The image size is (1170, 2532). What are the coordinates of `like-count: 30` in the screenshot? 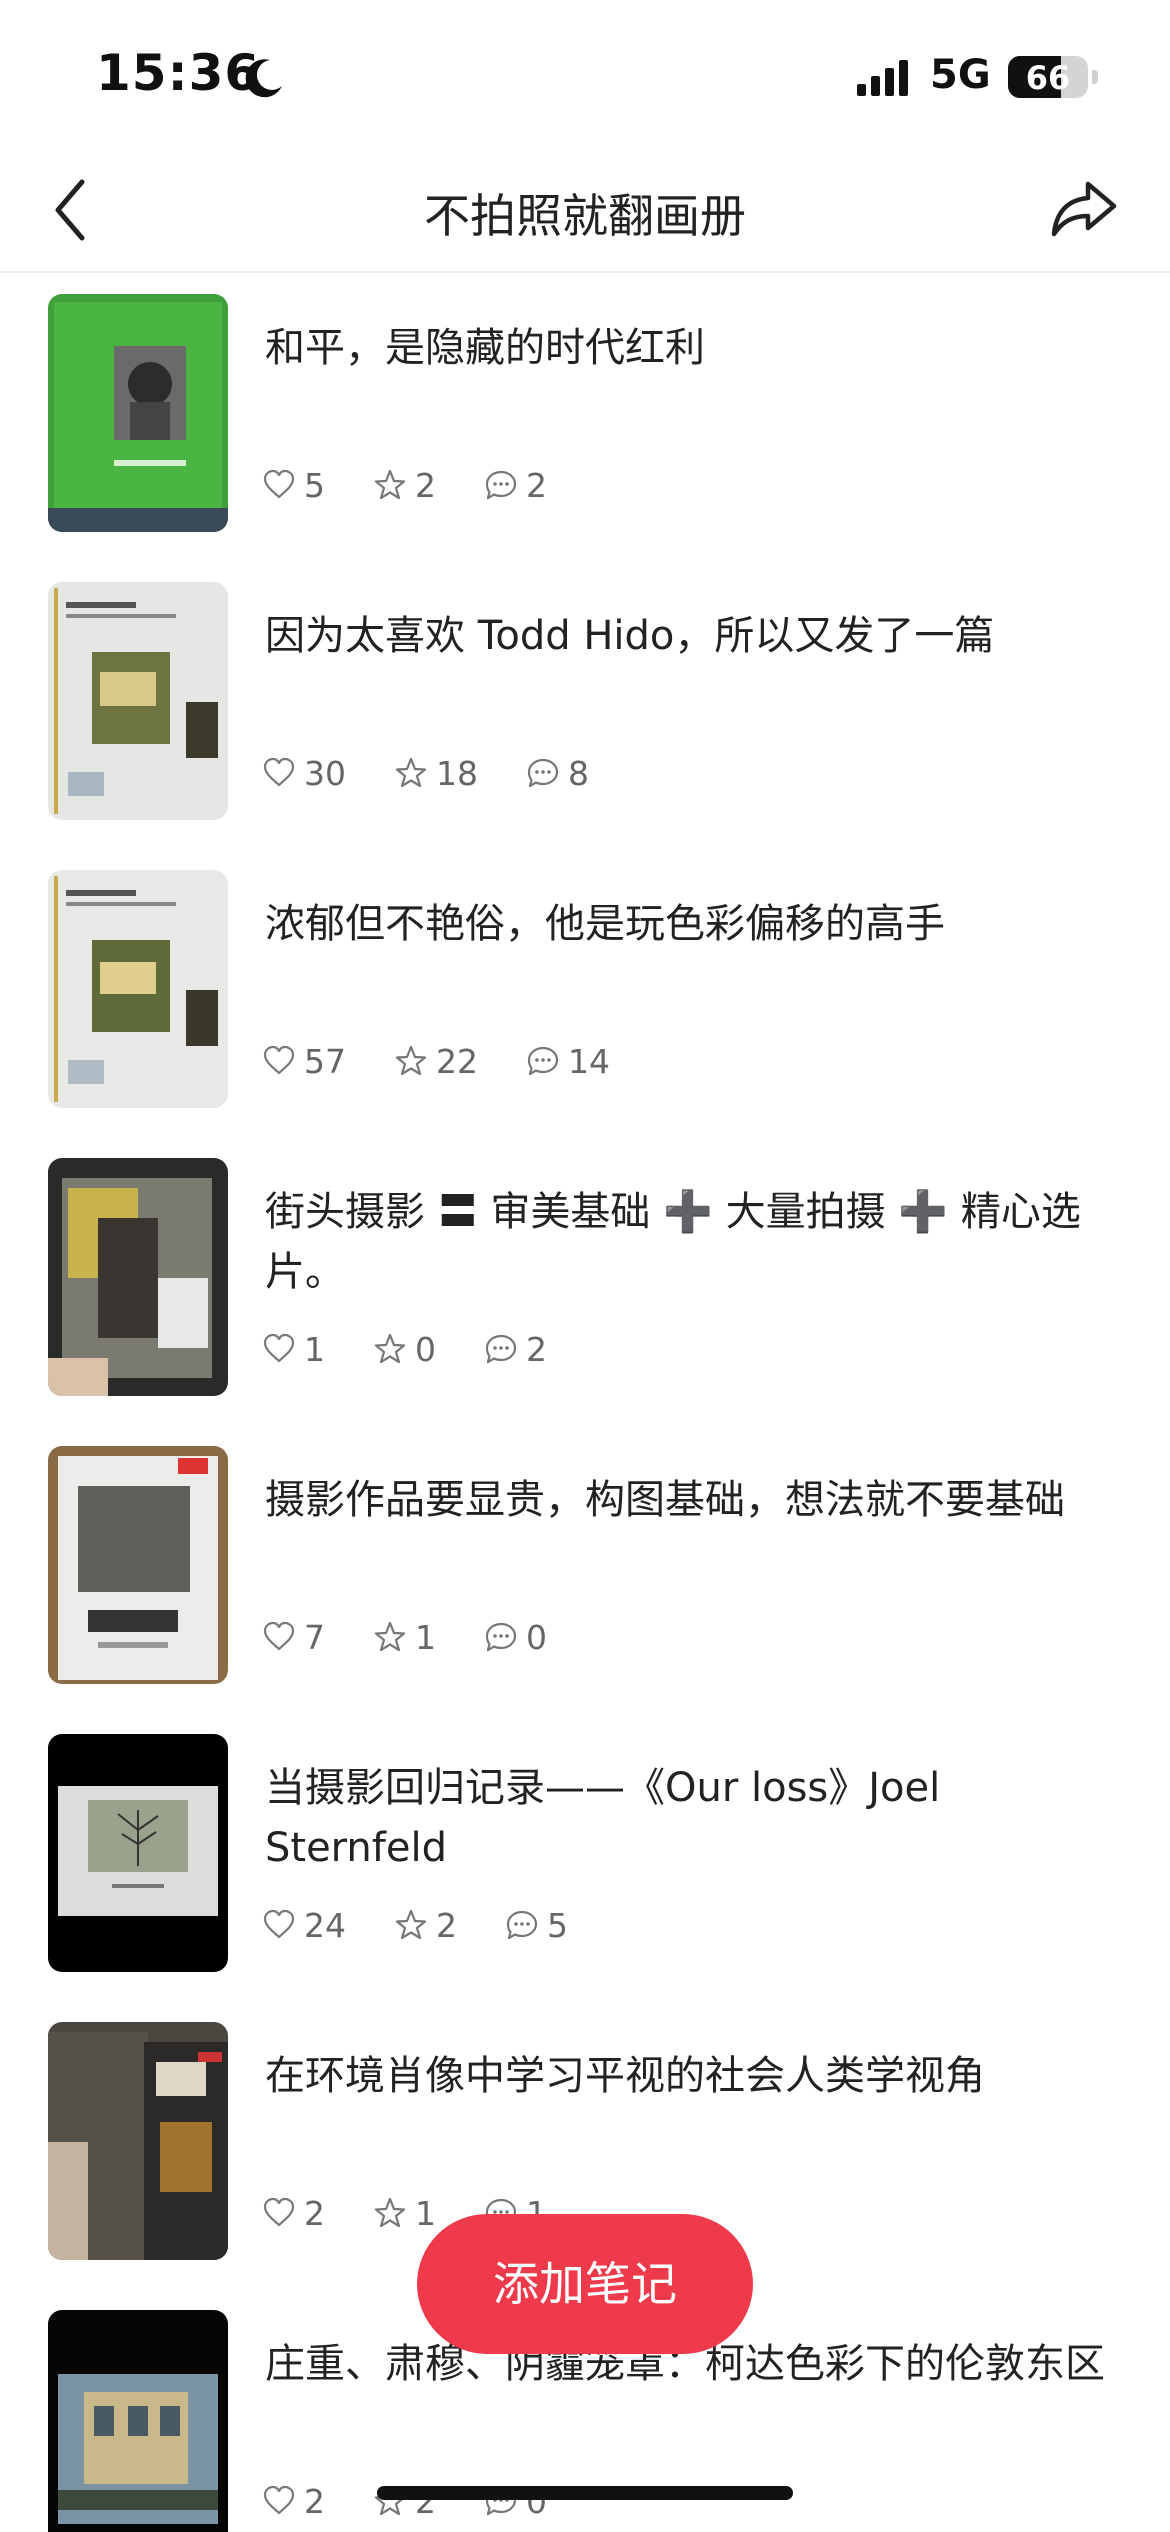 It's located at (325, 773).